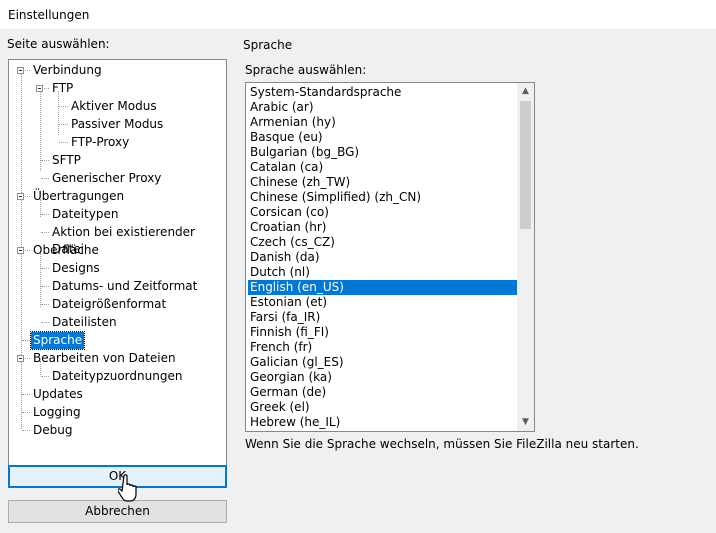  I want to click on language-option: Catalan (ca), so click(382, 167).